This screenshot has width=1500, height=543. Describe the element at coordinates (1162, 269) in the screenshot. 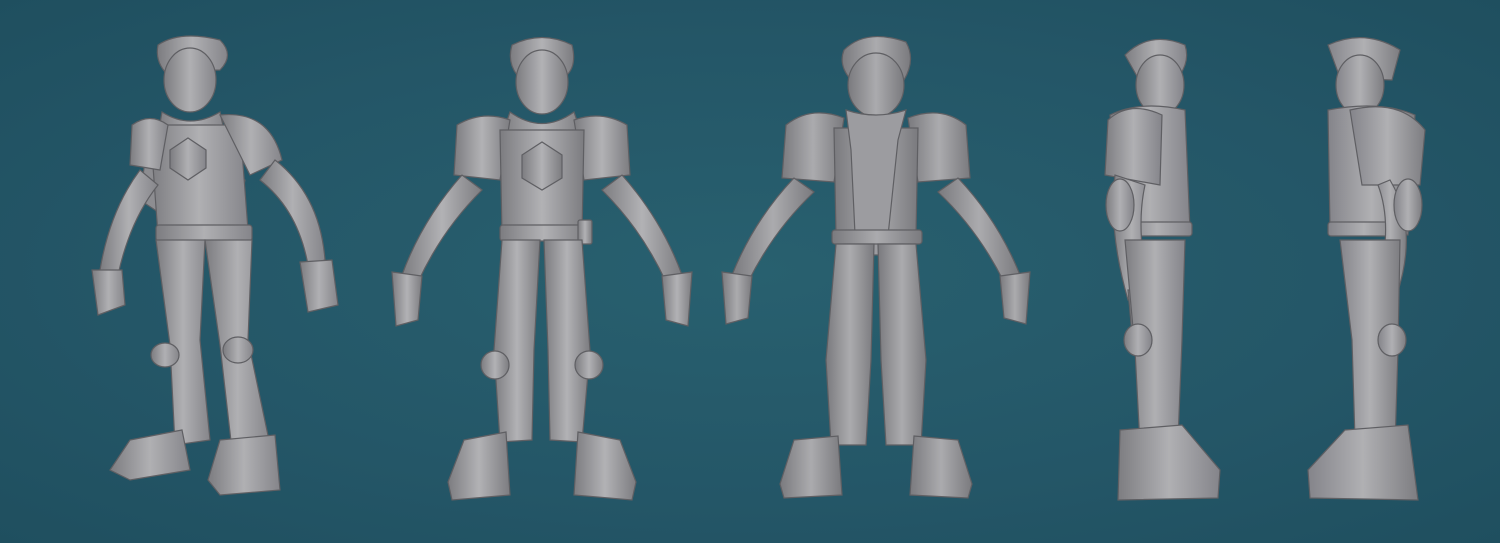

I see `character-side-left` at that location.